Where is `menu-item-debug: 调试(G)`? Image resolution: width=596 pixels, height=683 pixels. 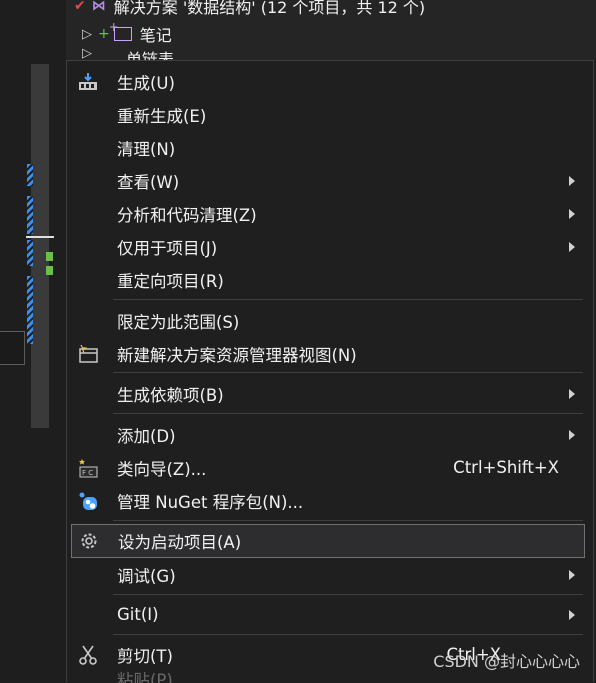
menu-item-debug: 调试(G) is located at coordinates (328, 574).